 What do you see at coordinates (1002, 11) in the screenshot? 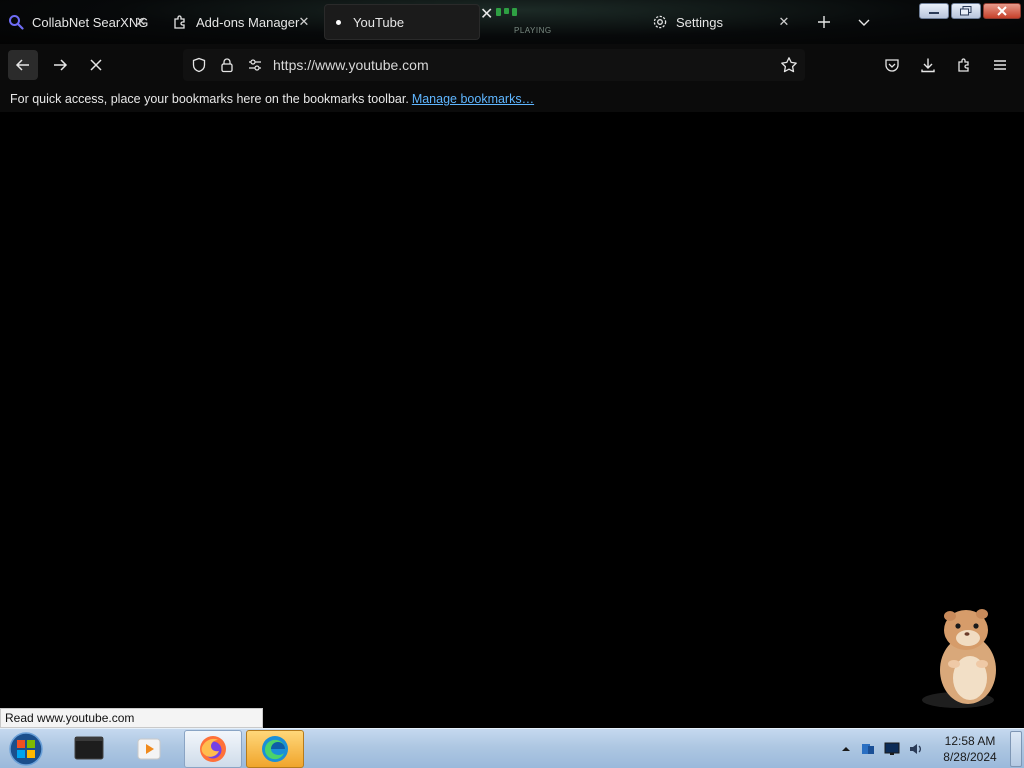
I see `close-window-button` at bounding box center [1002, 11].